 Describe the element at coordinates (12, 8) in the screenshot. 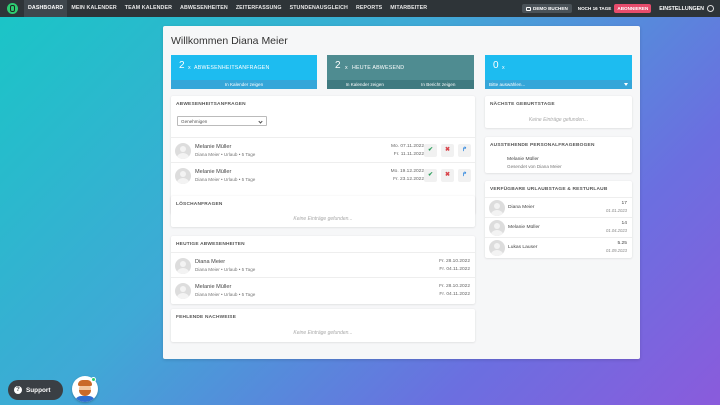

I see `app-logo-icon` at that location.